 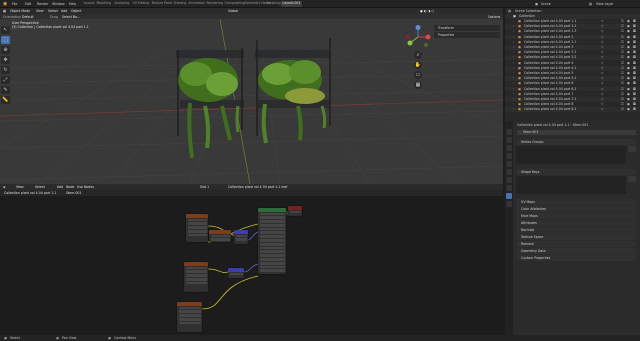 What do you see at coordinates (141, 4) in the screenshot?
I see `tab-uv-editing: UV Editing` at bounding box center [141, 4].